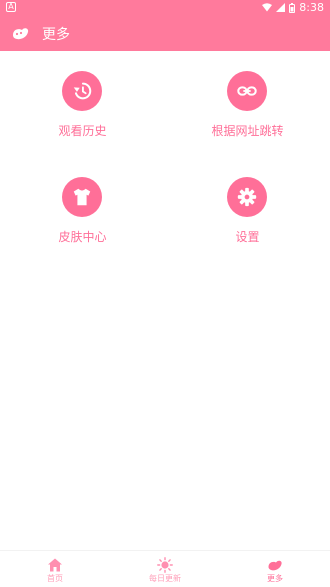 The height and width of the screenshot is (587, 330). What do you see at coordinates (247, 131) in the screenshot?
I see `url-jump-label: 根据网址跳转` at bounding box center [247, 131].